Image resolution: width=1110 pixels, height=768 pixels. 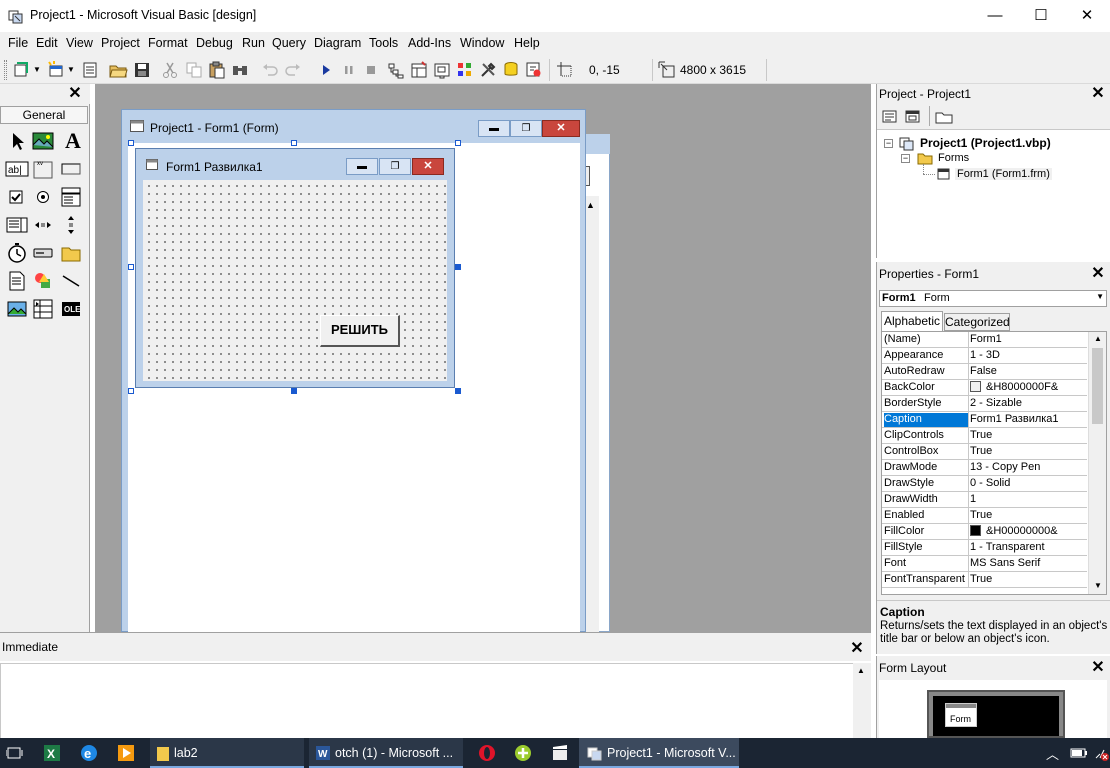 What do you see at coordinates (293, 70) in the screenshot?
I see `redo-icon` at bounding box center [293, 70].